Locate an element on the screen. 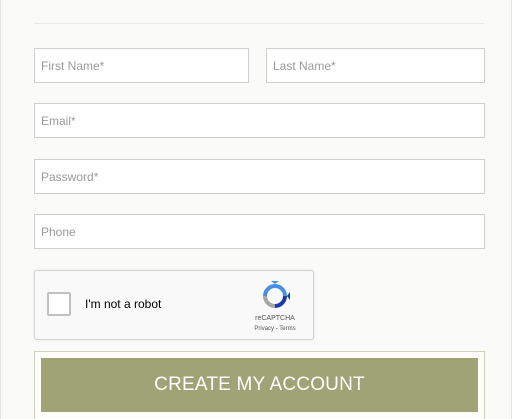 This screenshot has width=512, height=419. create-account-button: CREATE MY ACCOUNT is located at coordinates (259, 385).